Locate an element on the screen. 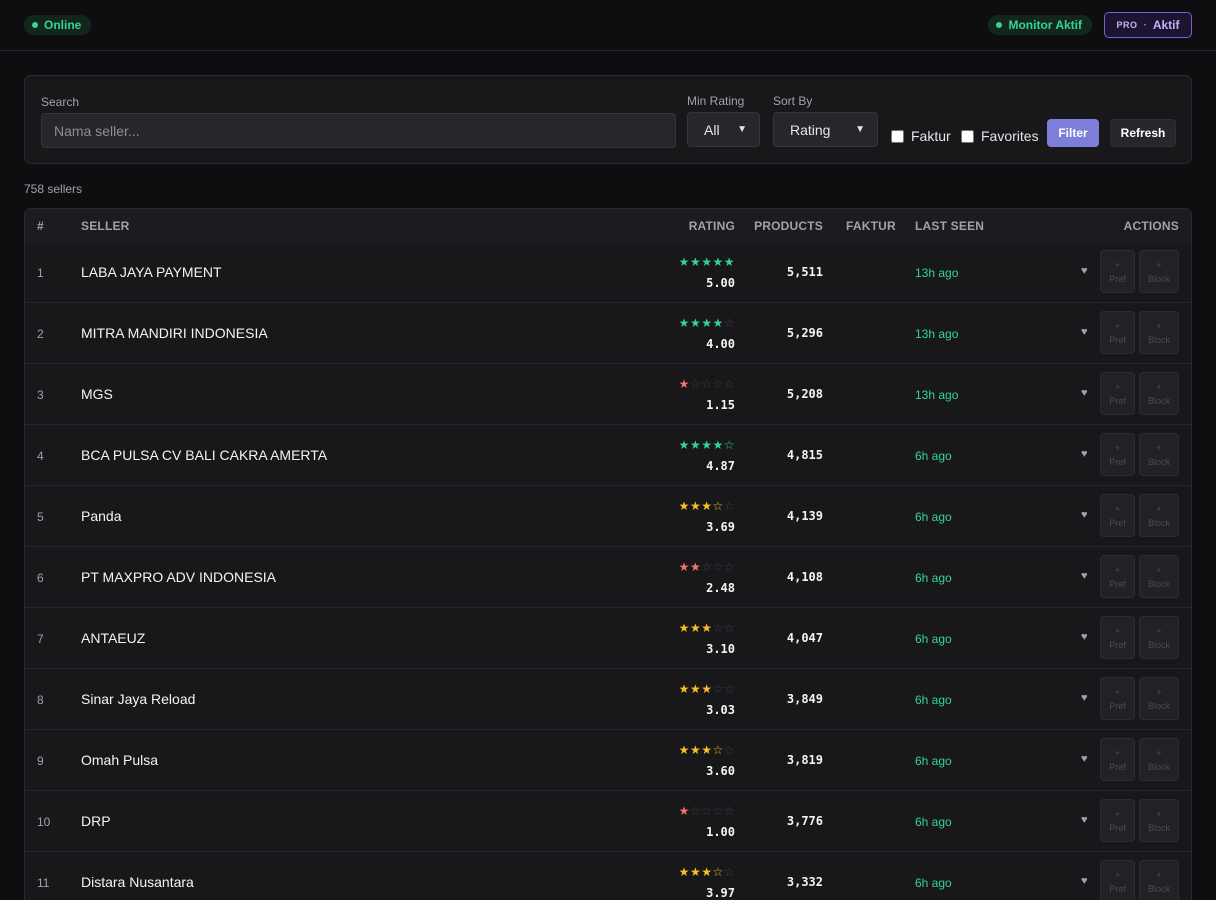 The width and height of the screenshot is (1216, 900). seller-name: Sinar Jaya Reload is located at coordinates (138, 699).